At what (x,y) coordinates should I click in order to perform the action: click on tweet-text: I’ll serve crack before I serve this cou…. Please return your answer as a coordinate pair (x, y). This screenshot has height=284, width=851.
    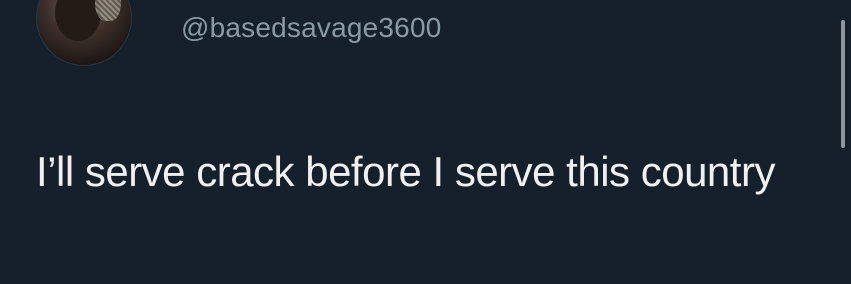
    Looking at the image, I should click on (405, 171).